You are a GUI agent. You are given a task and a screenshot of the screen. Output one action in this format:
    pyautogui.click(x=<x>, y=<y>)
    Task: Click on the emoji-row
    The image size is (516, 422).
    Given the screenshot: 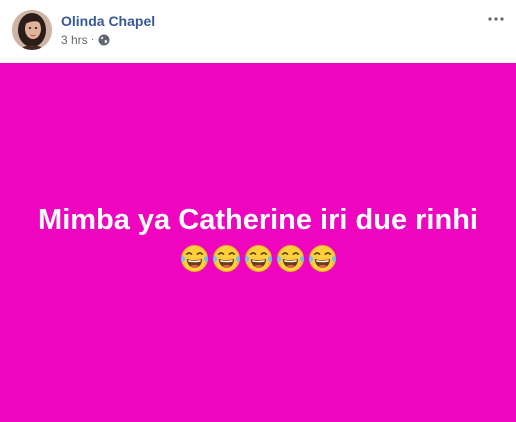 What is the action you would take?
    pyautogui.click(x=258, y=258)
    